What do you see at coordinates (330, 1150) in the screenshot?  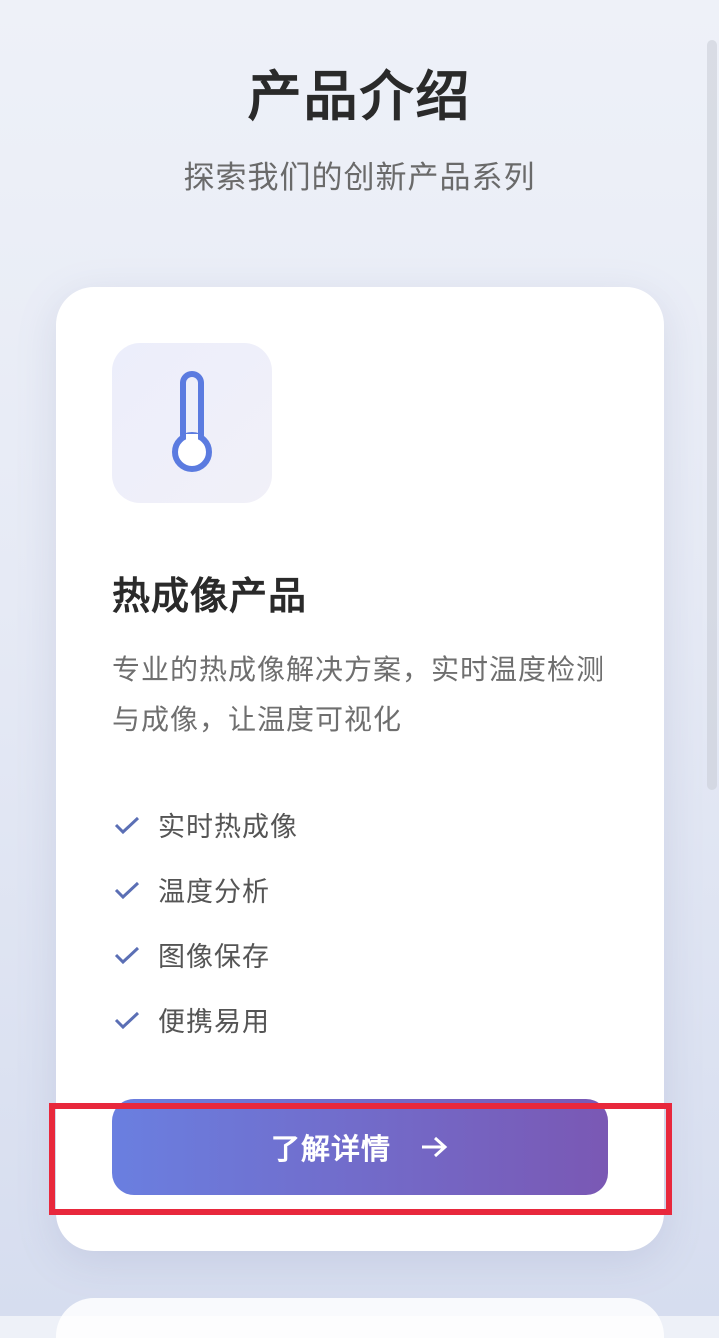 I see `learn-more-label: 了解详情` at bounding box center [330, 1150].